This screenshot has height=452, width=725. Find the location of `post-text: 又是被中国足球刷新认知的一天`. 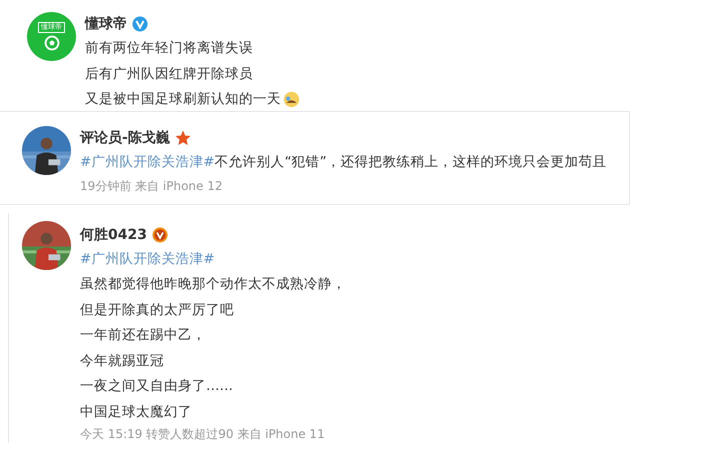

post-text: 又是被中国足球刷新认知的一天 is located at coordinates (183, 99).